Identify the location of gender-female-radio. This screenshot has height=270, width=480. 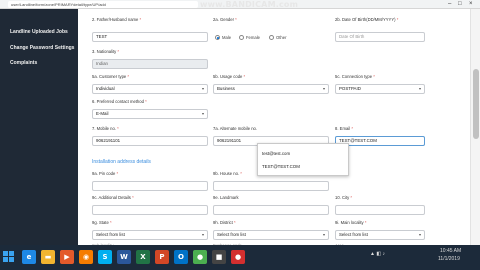
(241, 37).